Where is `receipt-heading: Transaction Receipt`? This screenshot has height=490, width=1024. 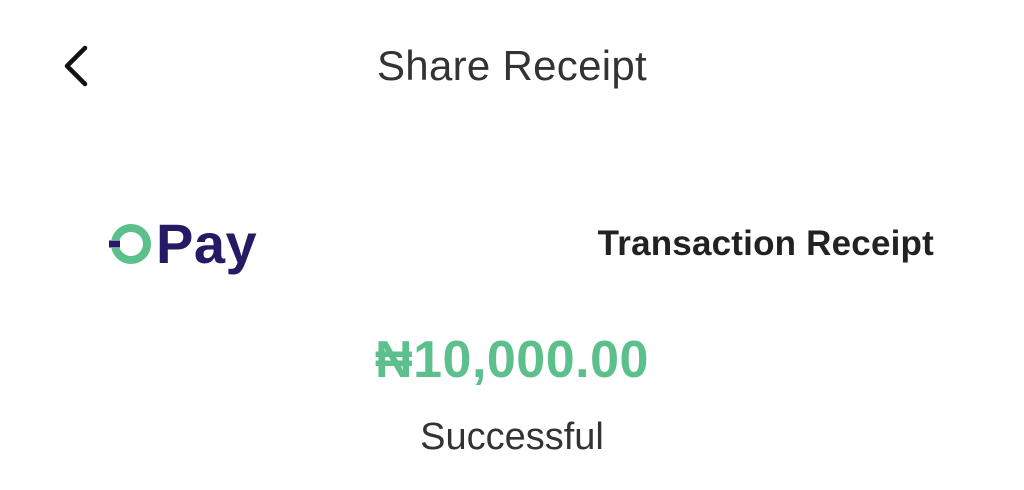
receipt-heading: Transaction Receipt is located at coordinates (765, 243).